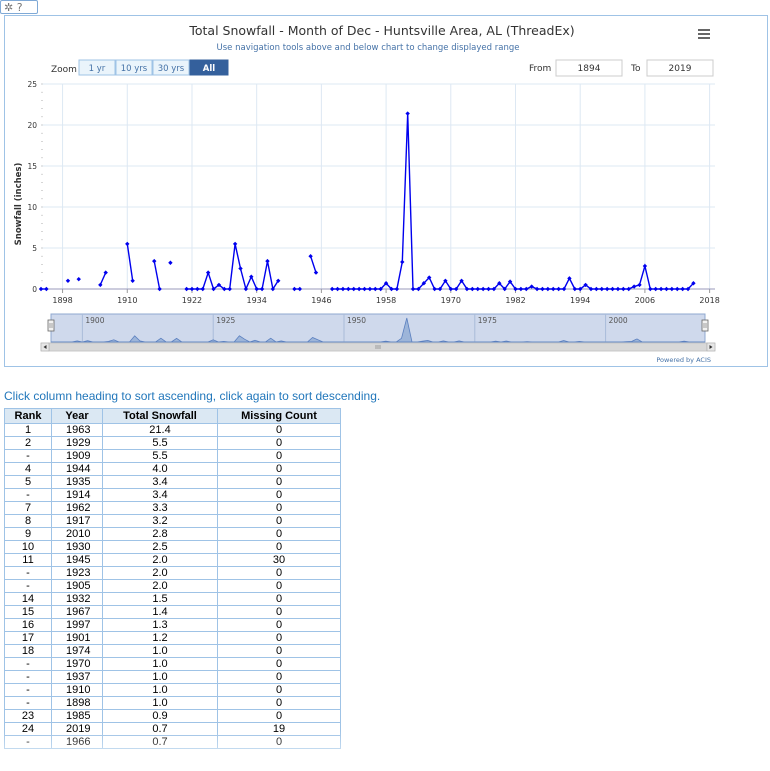  What do you see at coordinates (378, 347) in the screenshot?
I see `navigator-scrollbar` at bounding box center [378, 347].